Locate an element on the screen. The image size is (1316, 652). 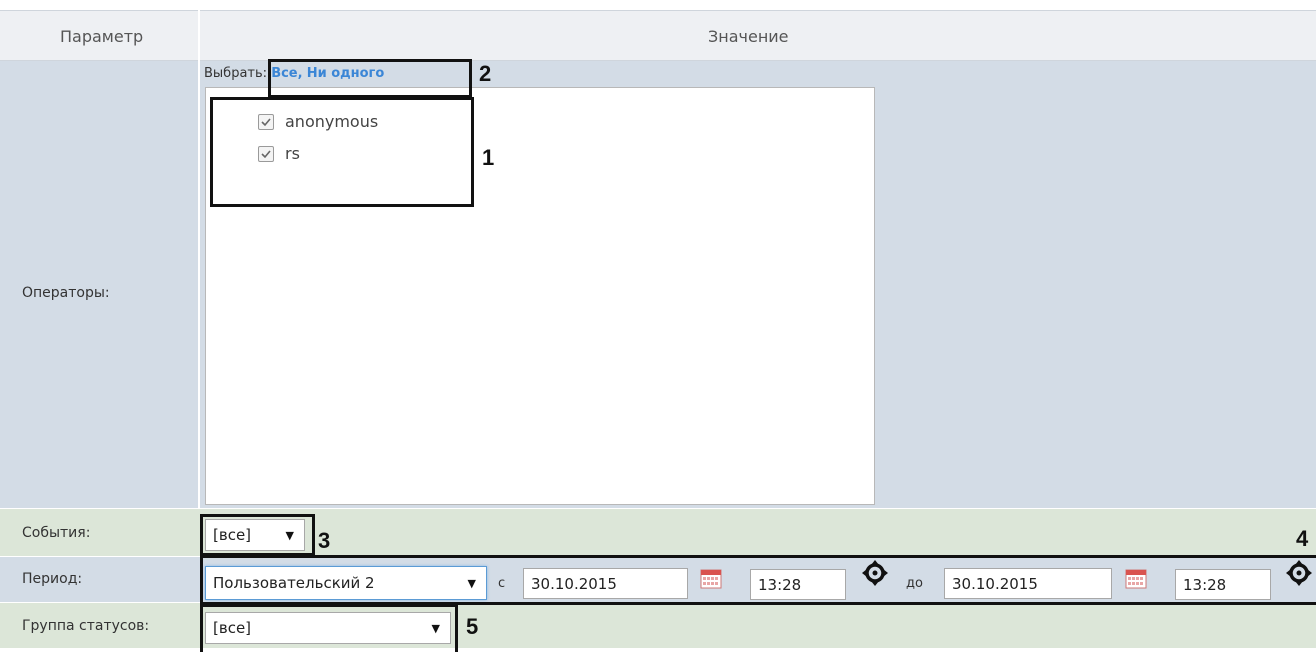
status-group-label: Группа статусов: is located at coordinates (86, 626).